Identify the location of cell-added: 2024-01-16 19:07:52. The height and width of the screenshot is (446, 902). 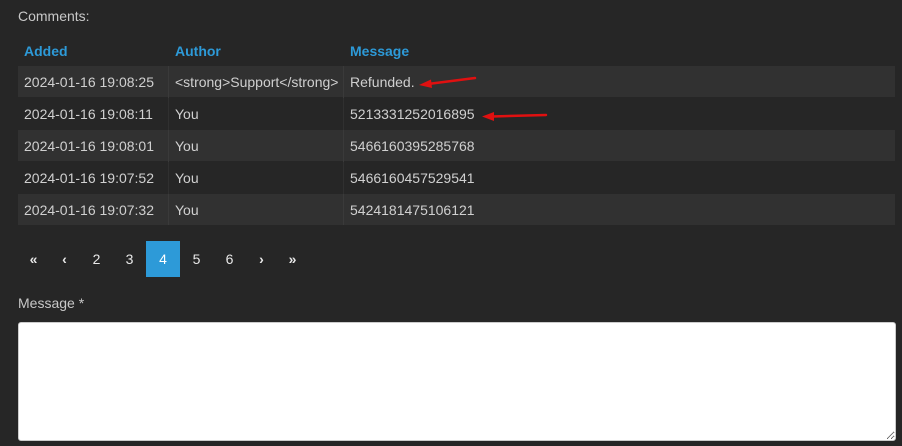
(93, 177).